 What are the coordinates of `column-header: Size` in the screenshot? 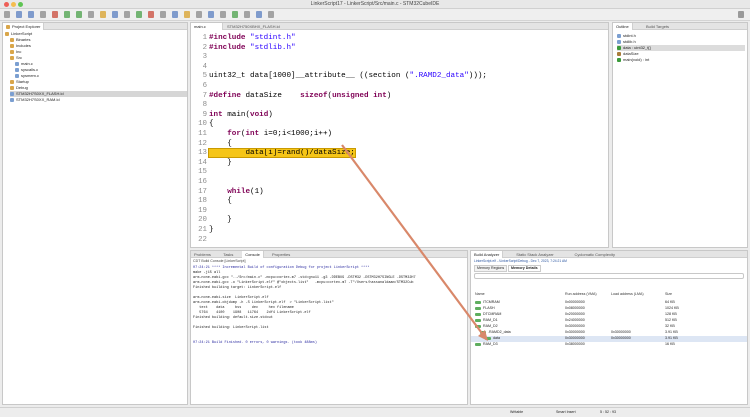 It's located at (668, 294).